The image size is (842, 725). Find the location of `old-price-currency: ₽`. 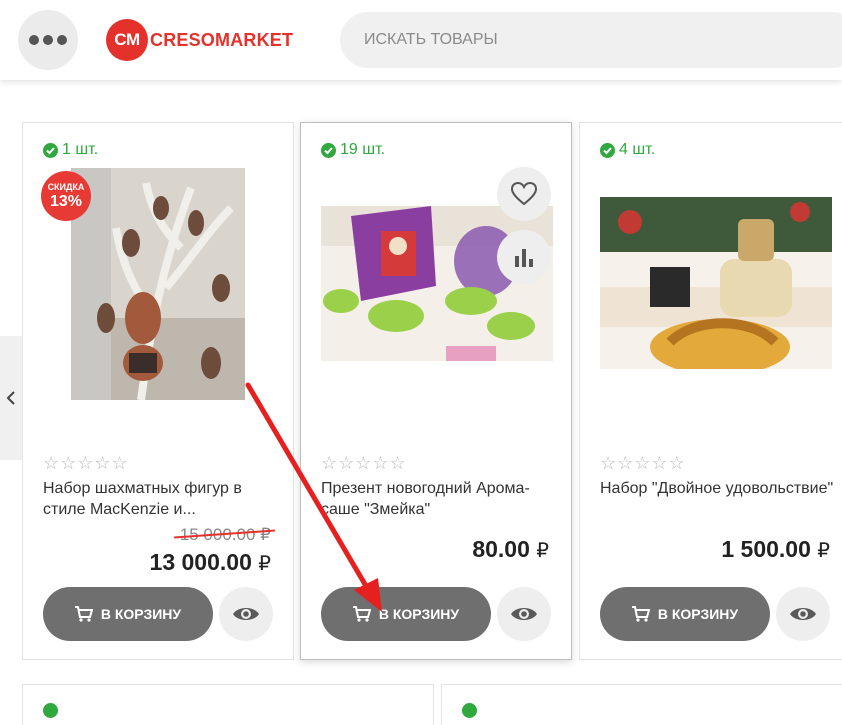

old-price-currency: ₽ is located at coordinates (265, 534).